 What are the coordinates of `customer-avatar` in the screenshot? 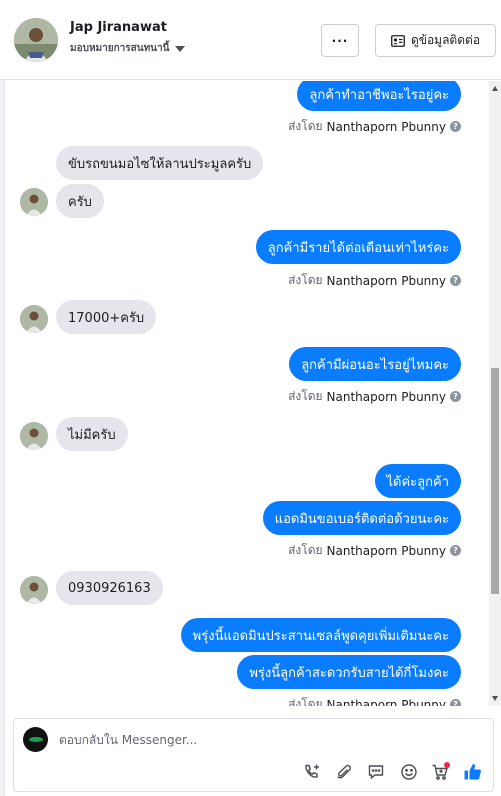 It's located at (36, 40).